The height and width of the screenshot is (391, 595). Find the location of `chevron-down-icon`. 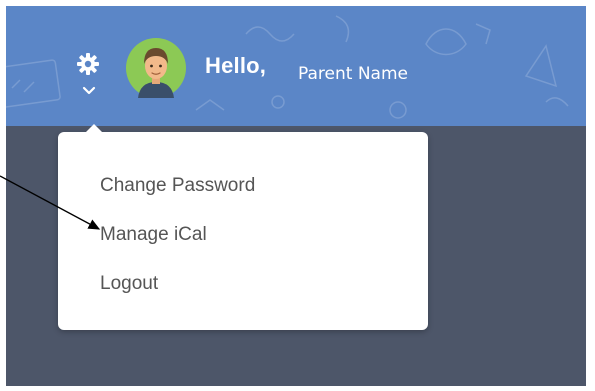

chevron-down-icon is located at coordinates (89, 91).